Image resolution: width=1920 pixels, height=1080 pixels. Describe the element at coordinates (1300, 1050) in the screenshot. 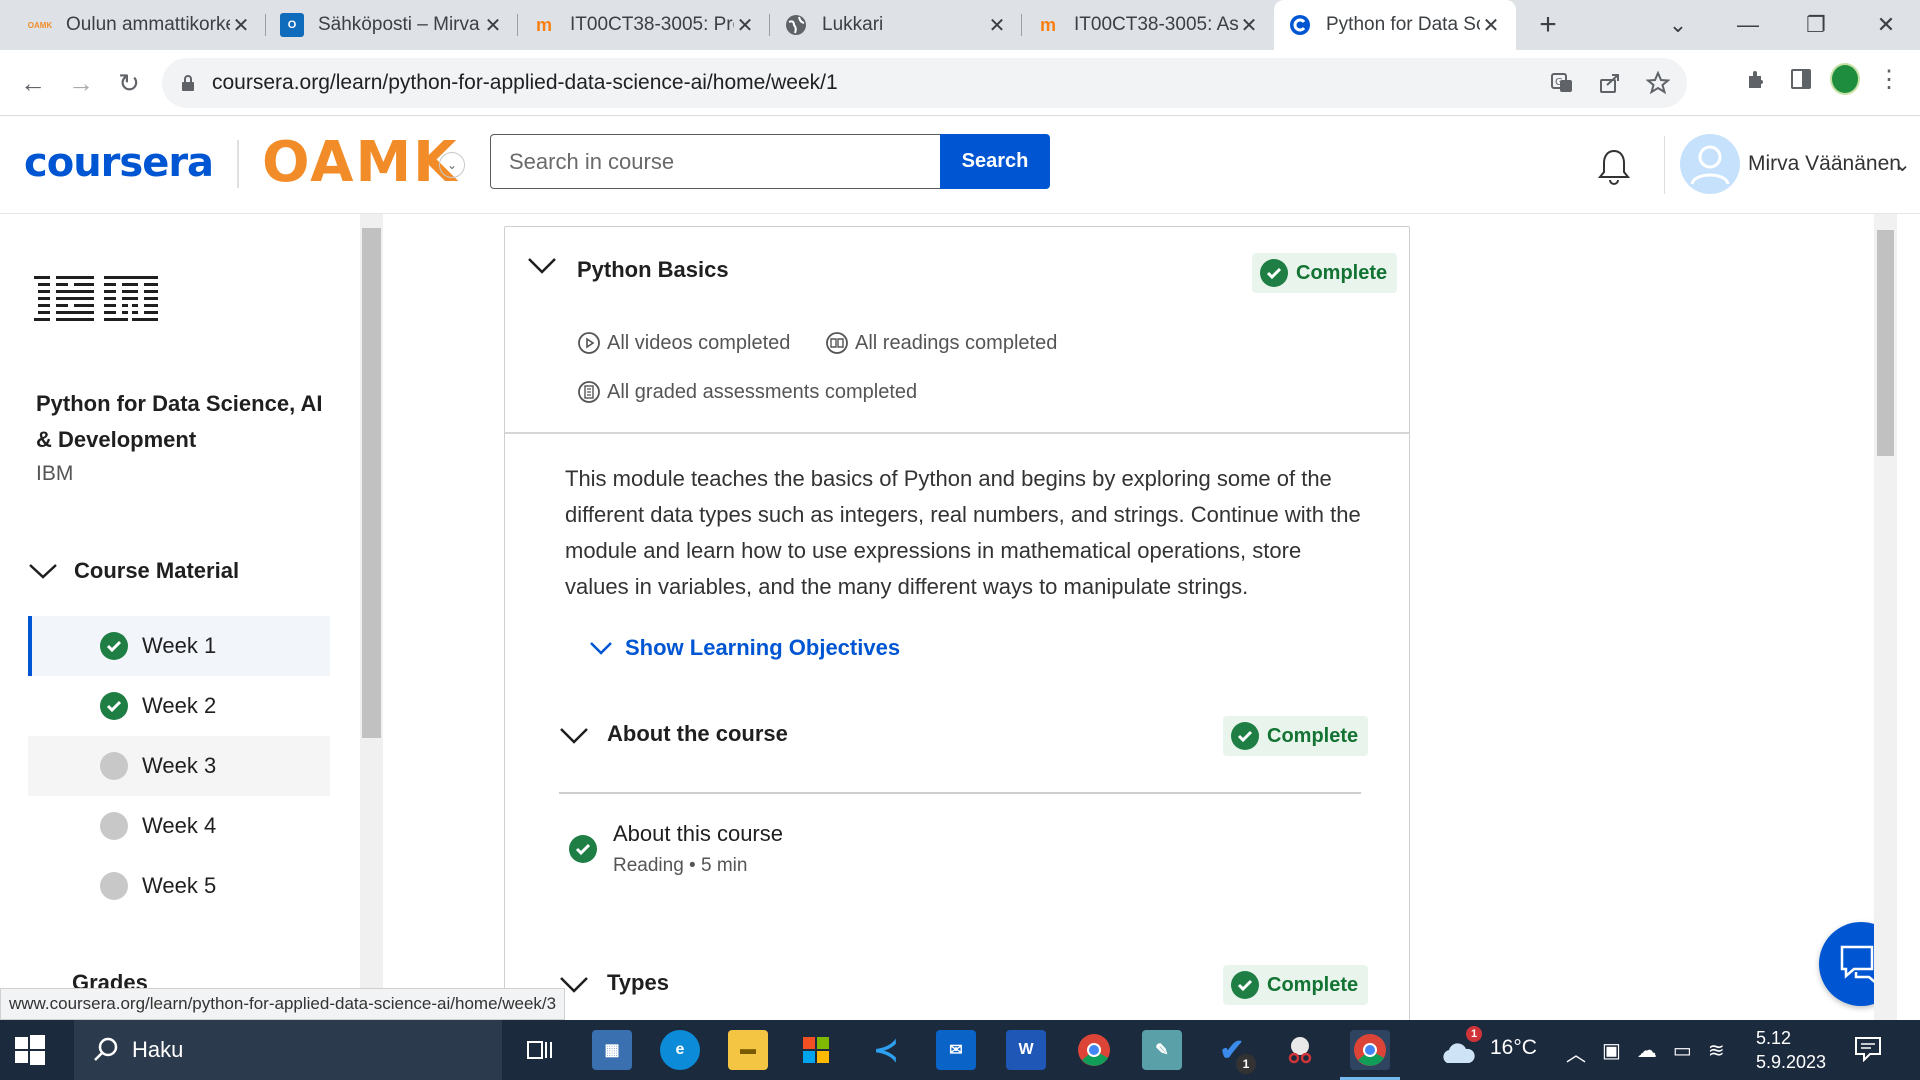

I see `snipping-tool-icon` at that location.